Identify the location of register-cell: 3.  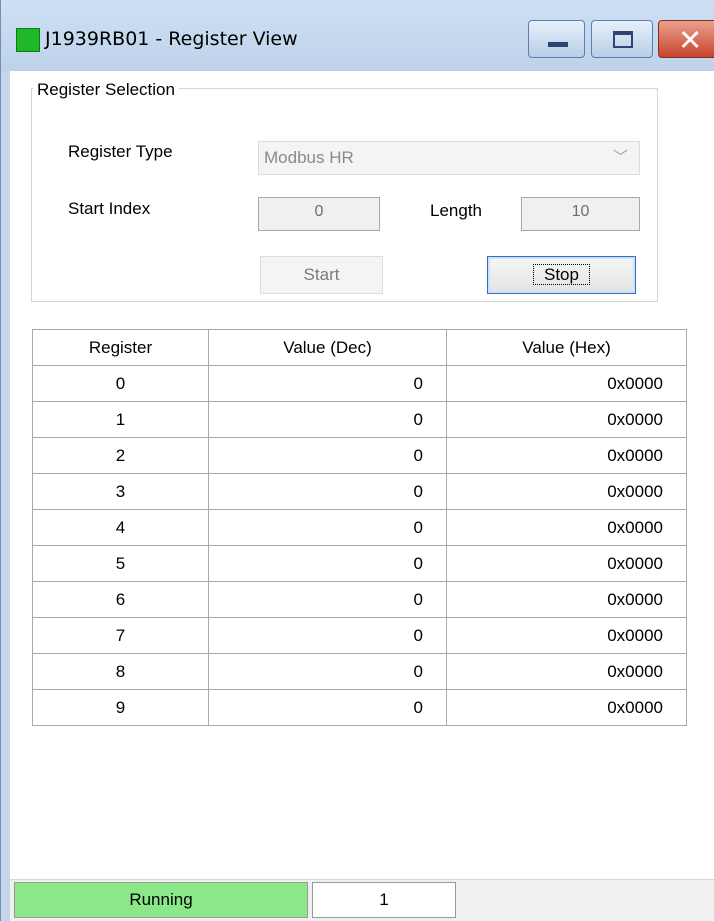
(120, 491).